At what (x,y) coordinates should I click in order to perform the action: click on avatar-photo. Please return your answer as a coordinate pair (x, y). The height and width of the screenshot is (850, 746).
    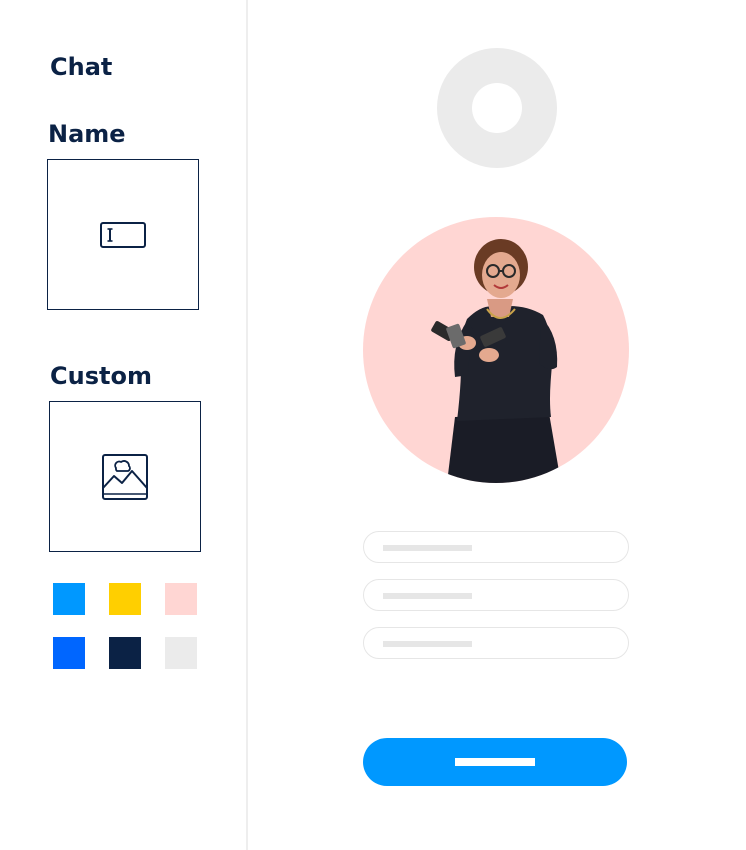
    Looking at the image, I should click on (496, 350).